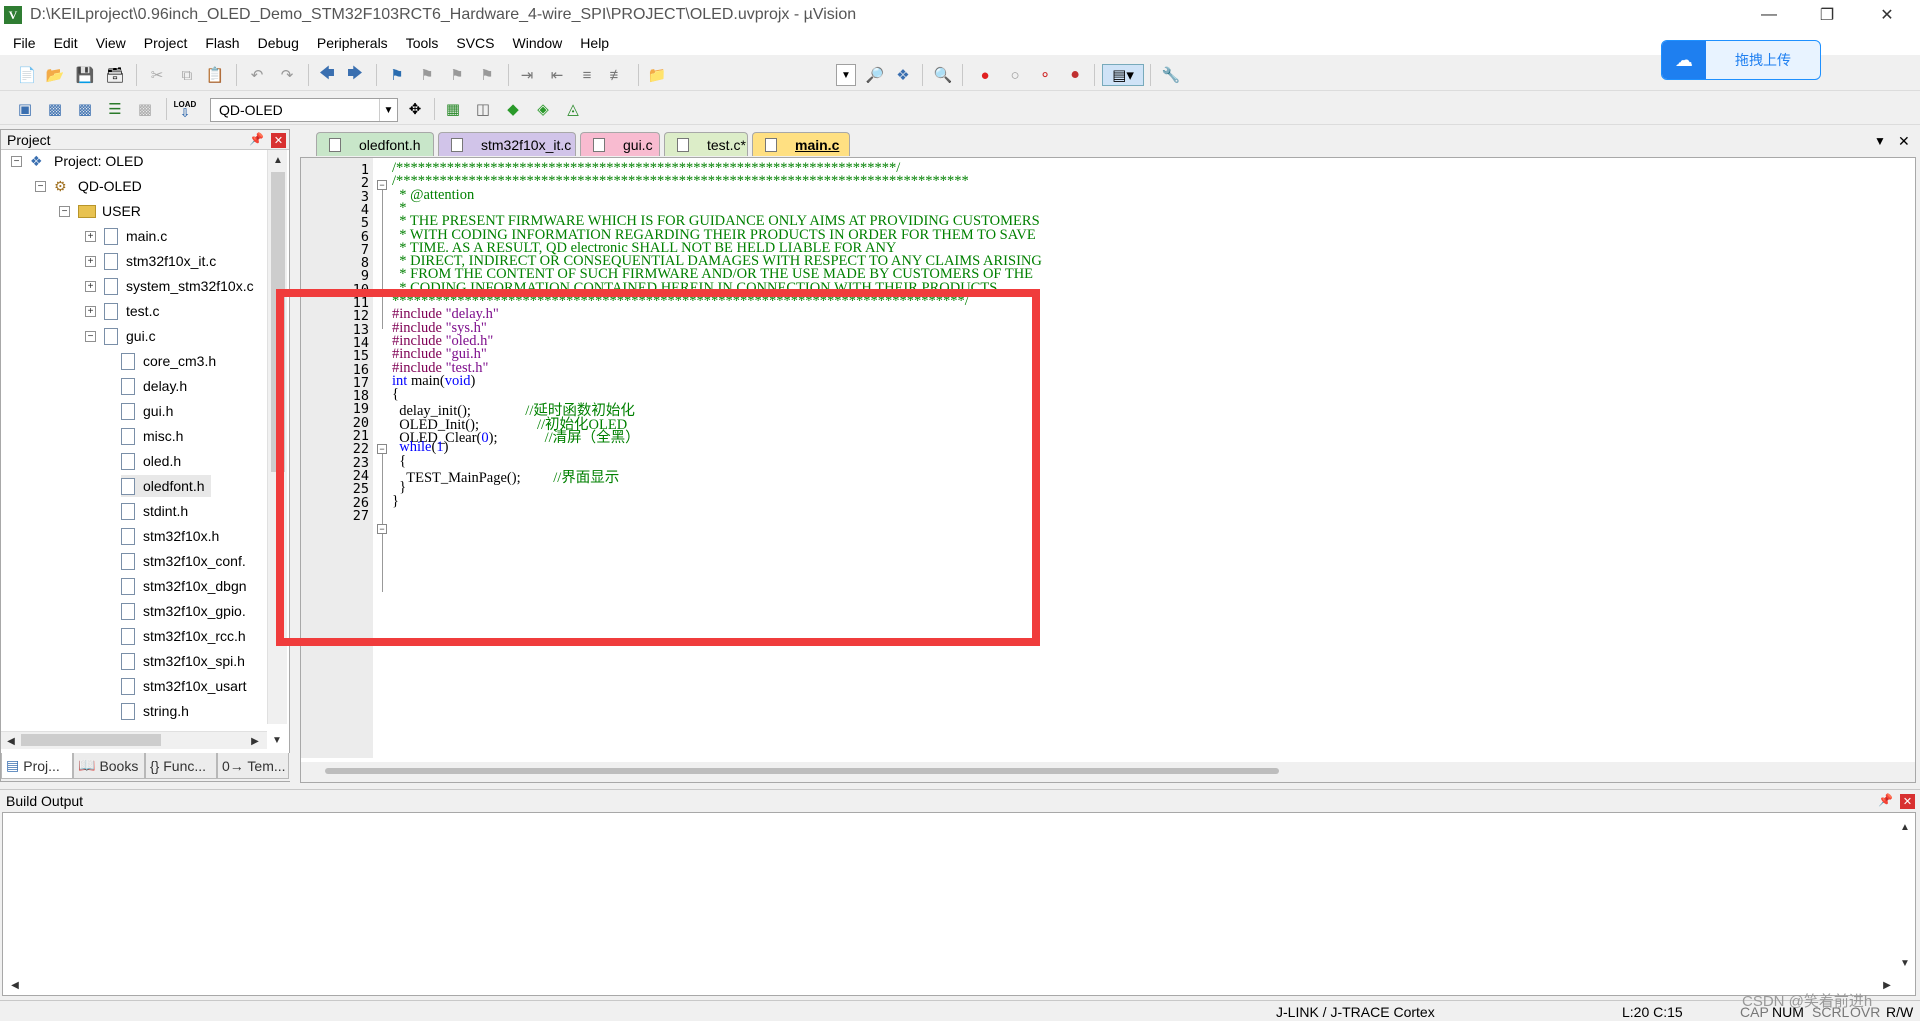 Image resolution: width=1920 pixels, height=1021 pixels. What do you see at coordinates (557, 75) in the screenshot?
I see `unindent-icon: ⇤` at bounding box center [557, 75].